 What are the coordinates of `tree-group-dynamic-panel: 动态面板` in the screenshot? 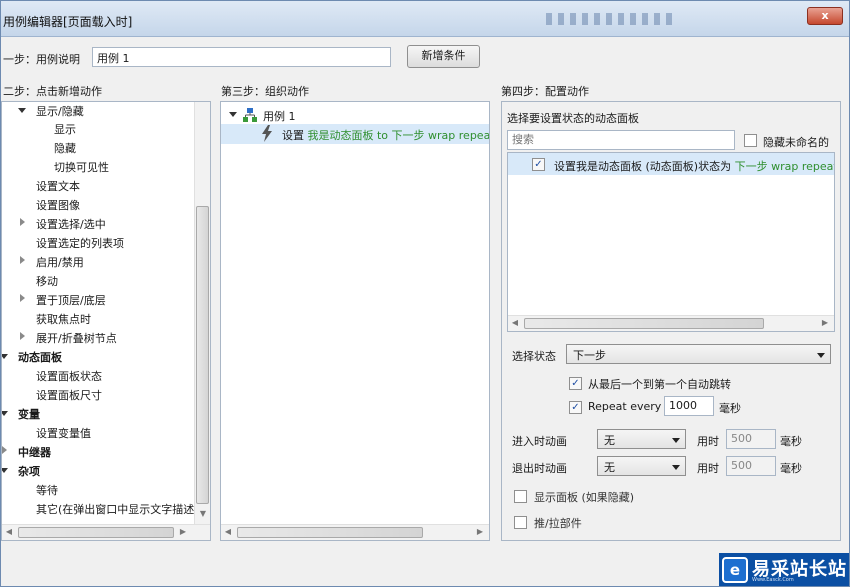 It's located at (40, 357).